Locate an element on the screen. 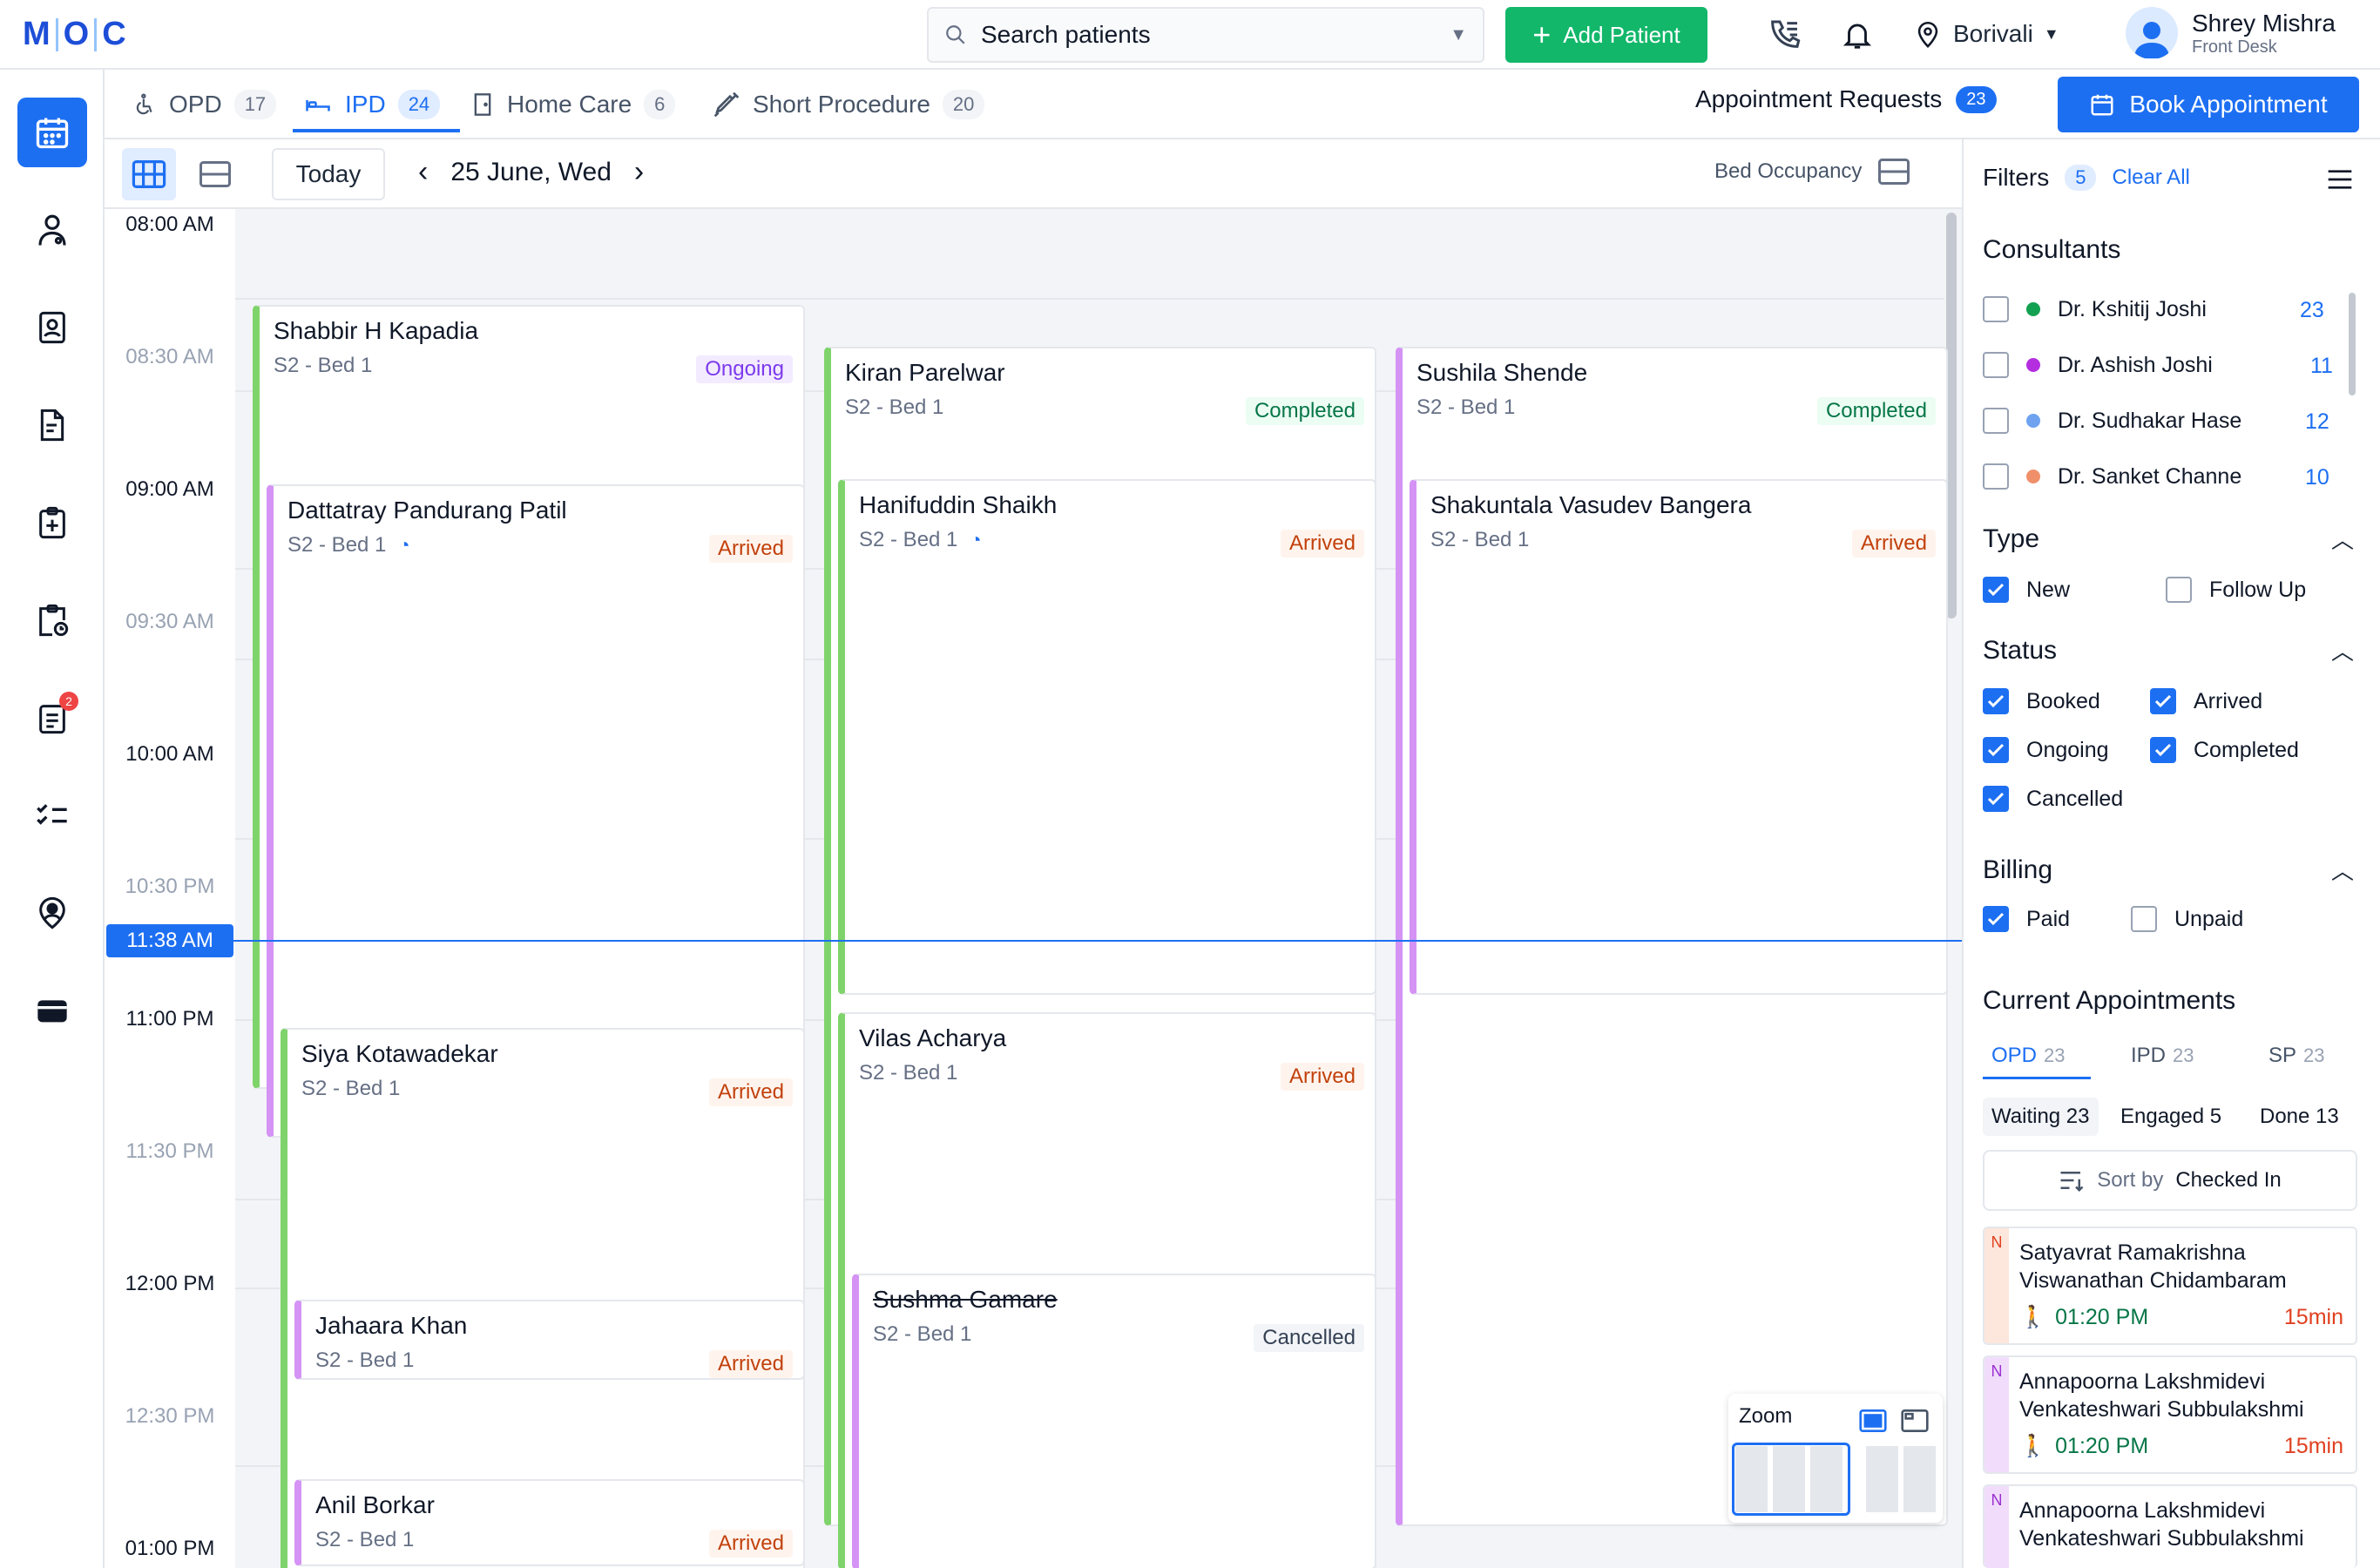 The width and height of the screenshot is (2380, 1568). location-selector: Borivali ▼ is located at coordinates (1986, 34).